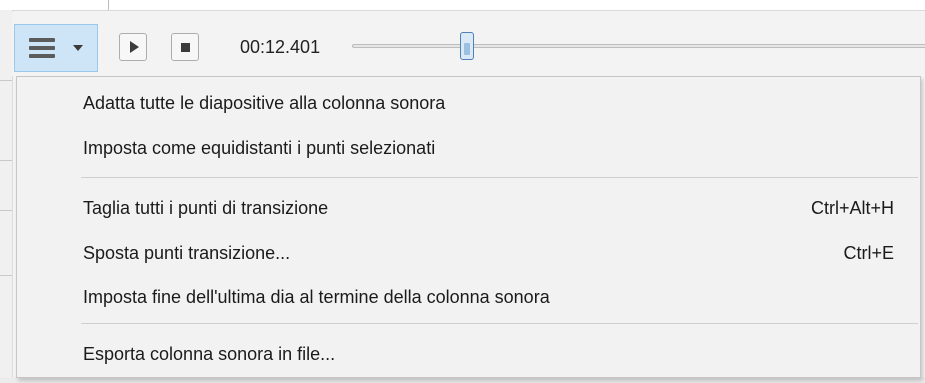 The image size is (925, 383). What do you see at coordinates (467, 46) in the screenshot?
I see `playback-slider-thumb` at bounding box center [467, 46].